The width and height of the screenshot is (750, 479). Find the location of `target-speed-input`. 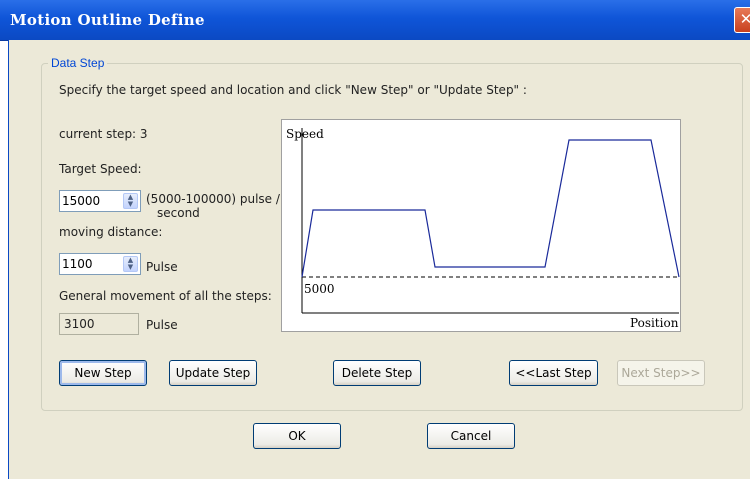

target-speed-input is located at coordinates (90, 201).